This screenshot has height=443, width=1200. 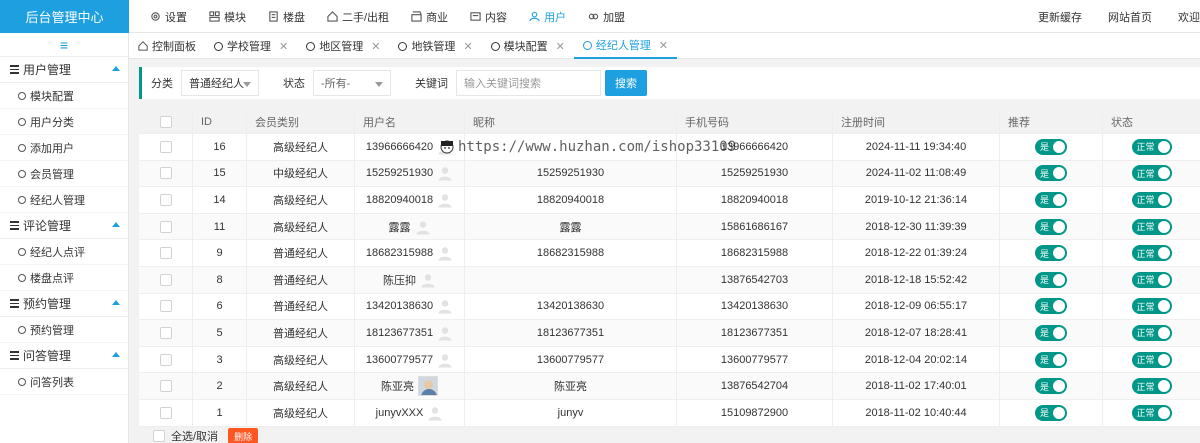 What do you see at coordinates (251, 46) in the screenshot?
I see `tab: 学校管理 ✕` at bounding box center [251, 46].